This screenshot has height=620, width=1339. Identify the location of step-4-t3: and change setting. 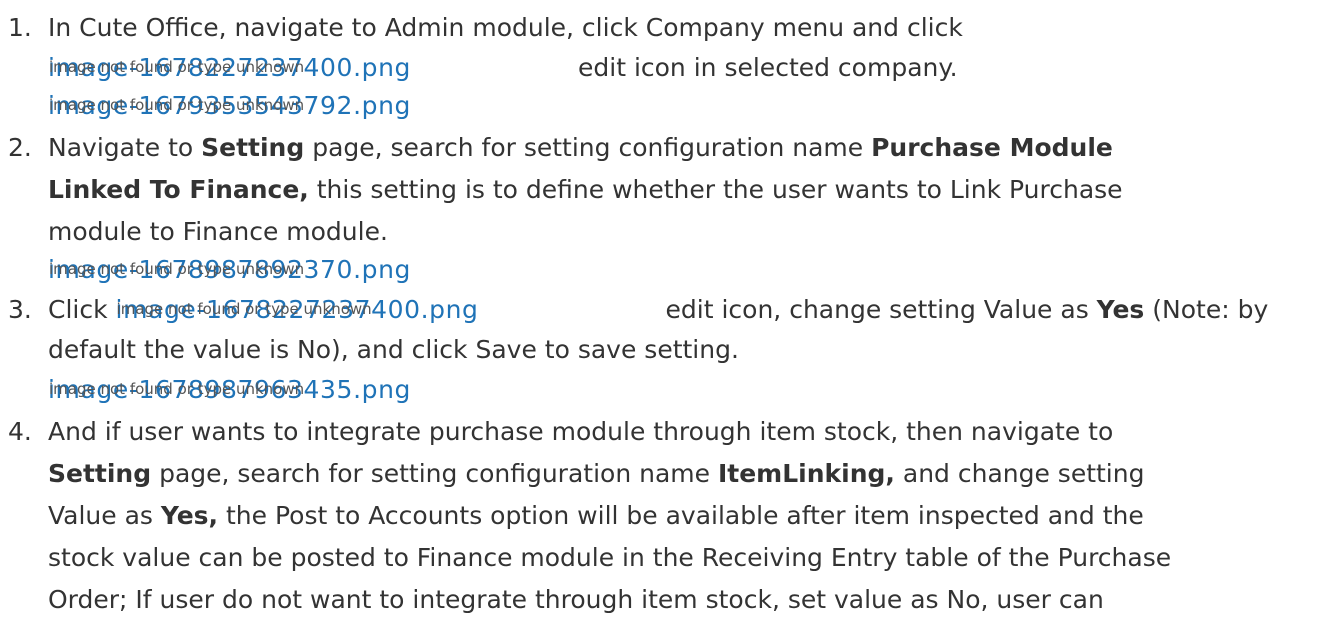
(1019, 473).